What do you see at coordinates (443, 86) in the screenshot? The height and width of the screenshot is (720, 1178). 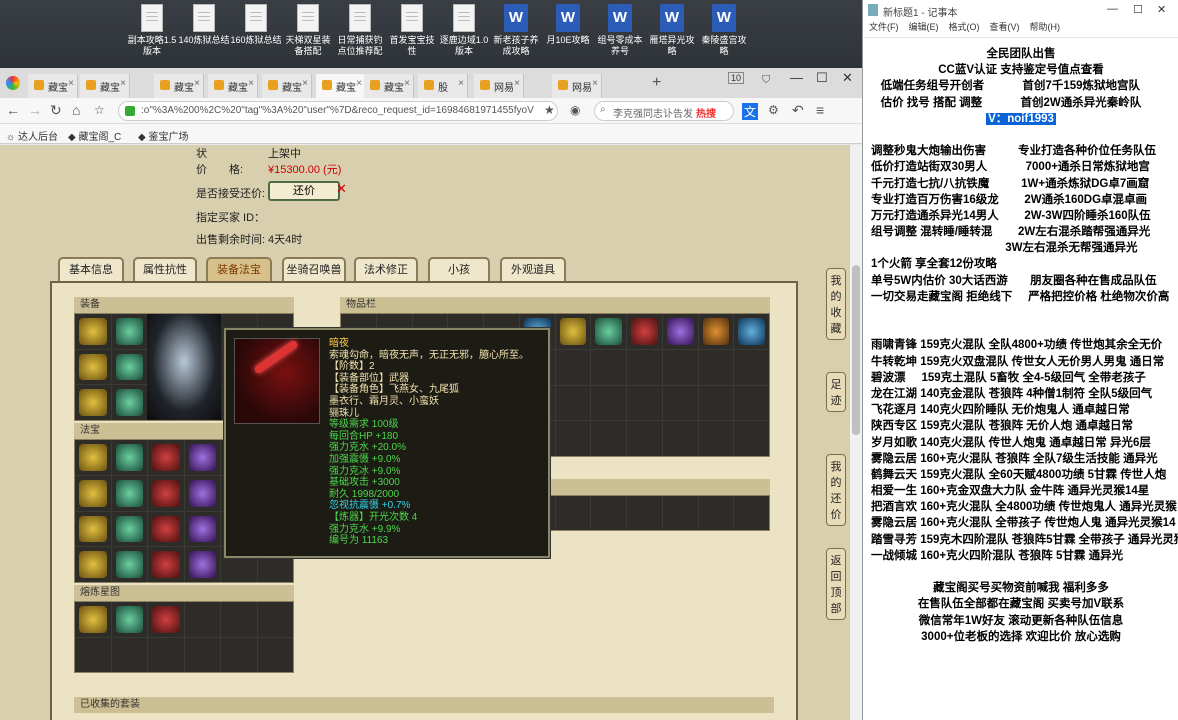 I see `browser-tab: 股 ×` at bounding box center [443, 86].